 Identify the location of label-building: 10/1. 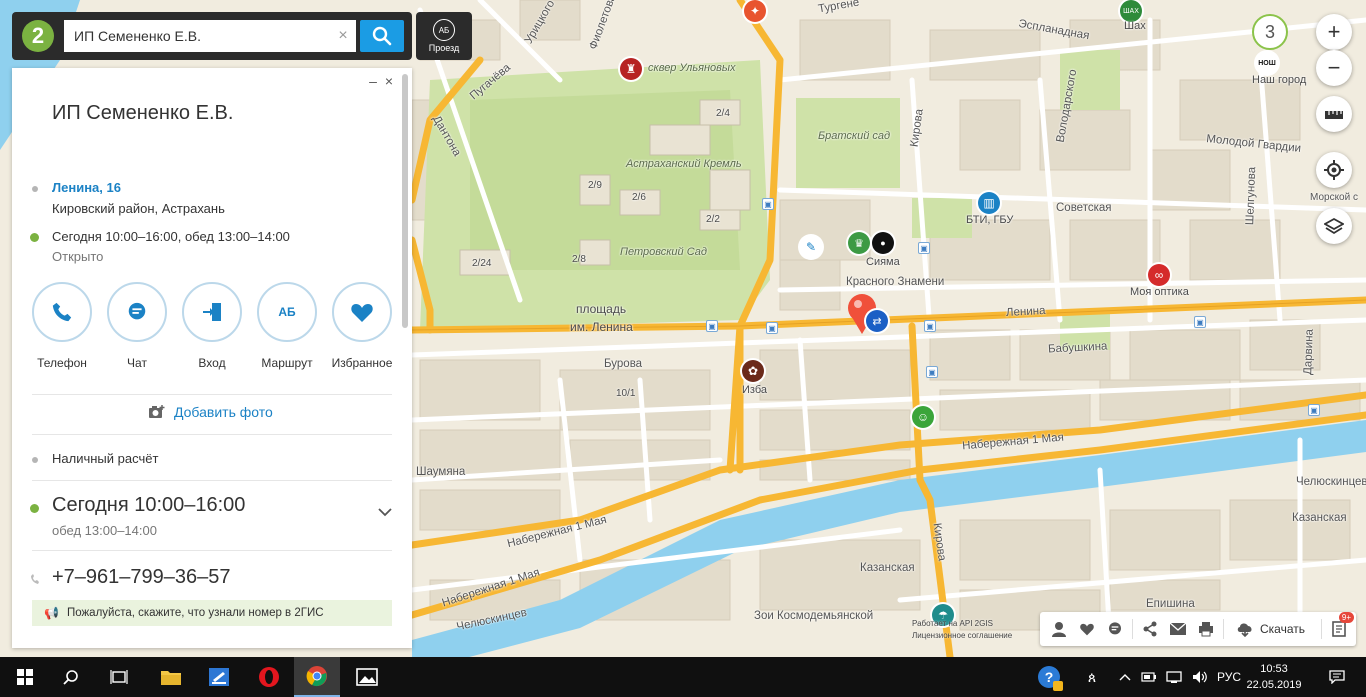
(626, 393).